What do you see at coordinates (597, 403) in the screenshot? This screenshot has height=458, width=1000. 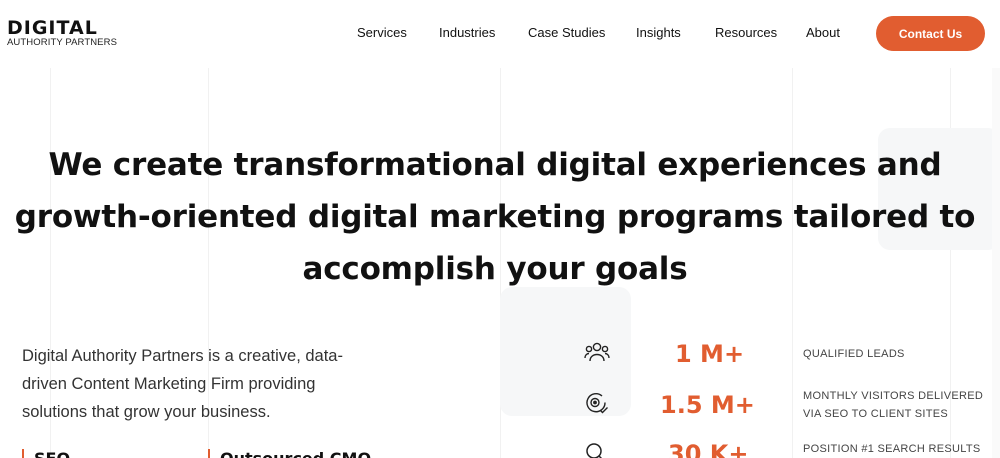 I see `location-check-icon` at bounding box center [597, 403].